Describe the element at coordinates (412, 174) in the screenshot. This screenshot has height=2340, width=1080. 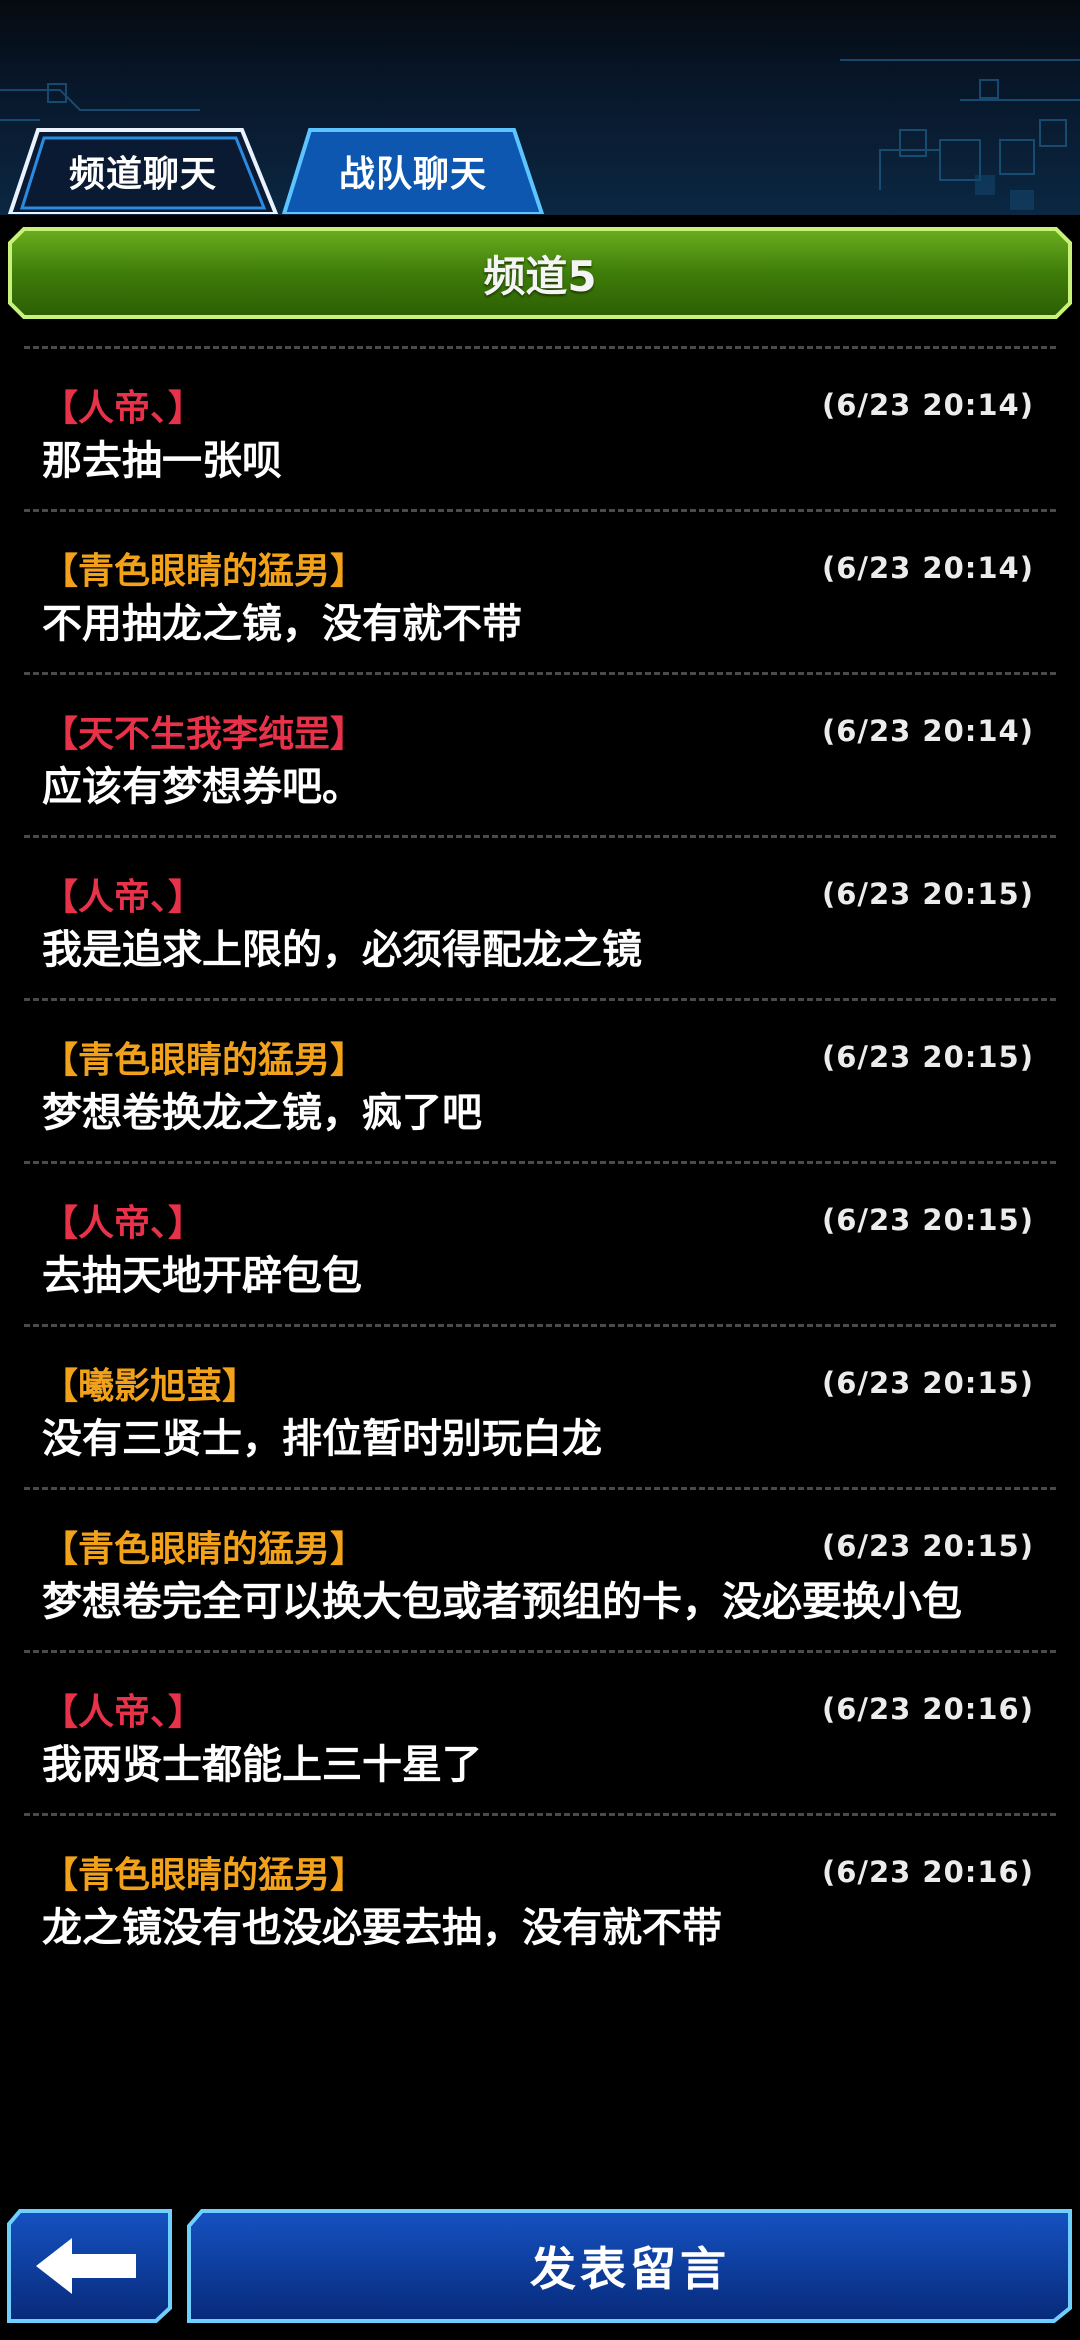
I see `tab-label: 战队聊天` at that location.